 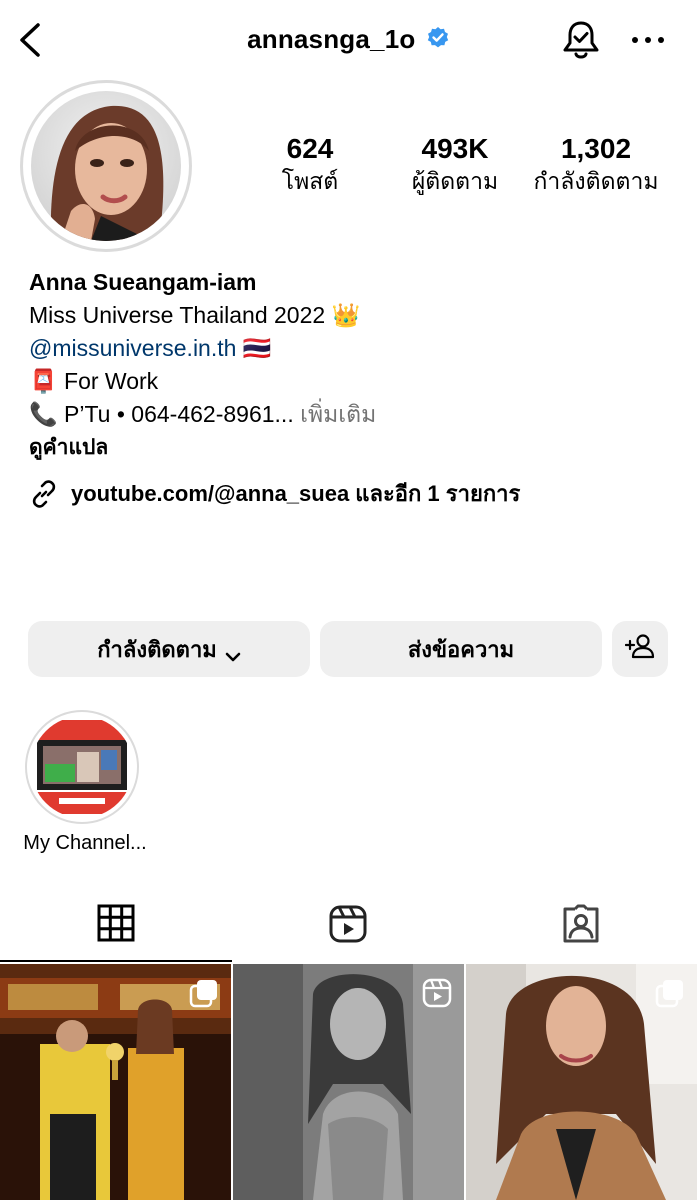 I want to click on bio-line-mention: @missuniverse.in.th 🇹🇭, so click(x=349, y=348).